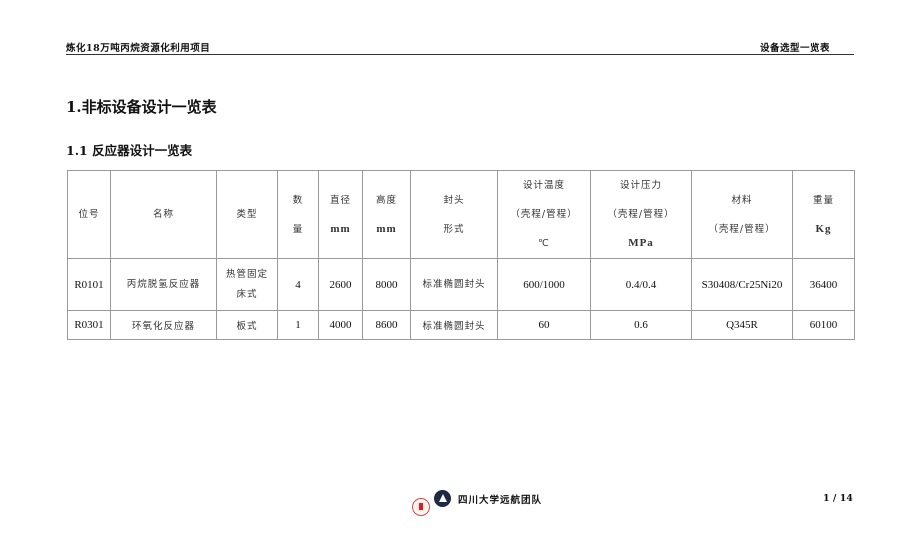 The height and width of the screenshot is (552, 920). I want to click on university-seal-icon, so click(421, 507).